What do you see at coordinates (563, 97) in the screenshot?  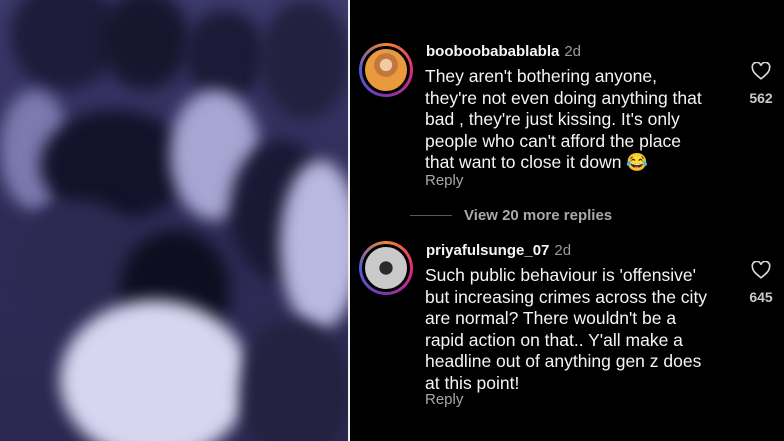 I see `comment-line: they're not even doing anything that` at bounding box center [563, 97].